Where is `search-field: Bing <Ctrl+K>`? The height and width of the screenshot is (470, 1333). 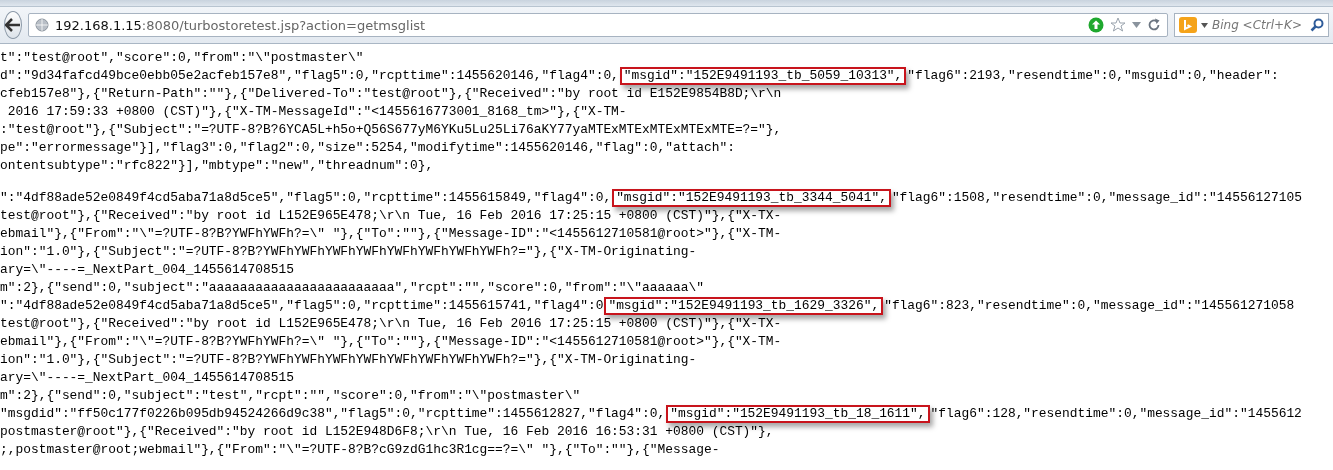
search-field: Bing <Ctrl+K> is located at coordinates (1251, 25).